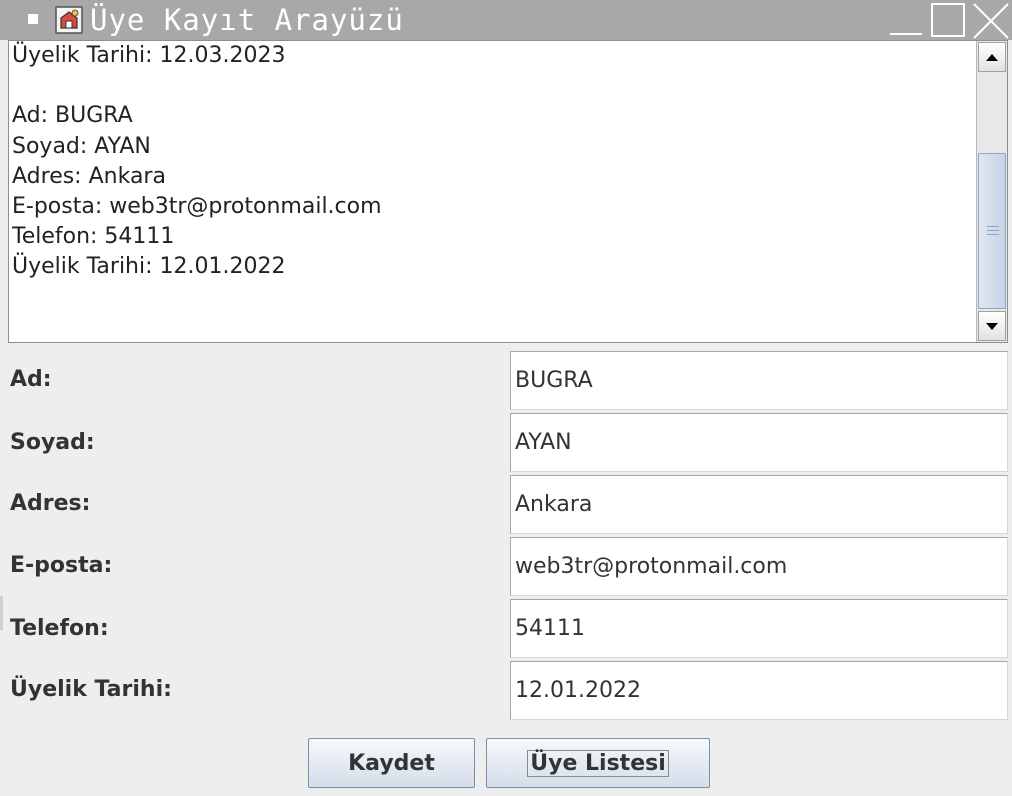 Image resolution: width=1012 pixels, height=796 pixels. What do you see at coordinates (759, 380) in the screenshot?
I see `ad-field` at bounding box center [759, 380].